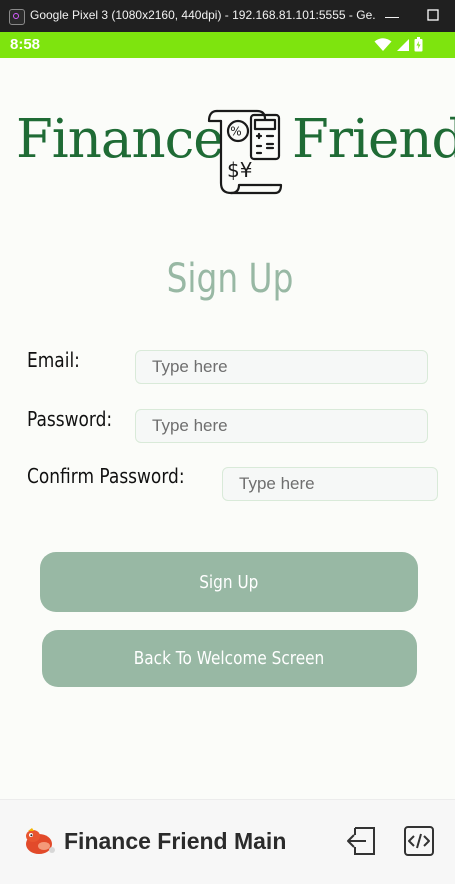 This screenshot has width=455, height=884. I want to click on minimize-icon: —, so click(392, 16).